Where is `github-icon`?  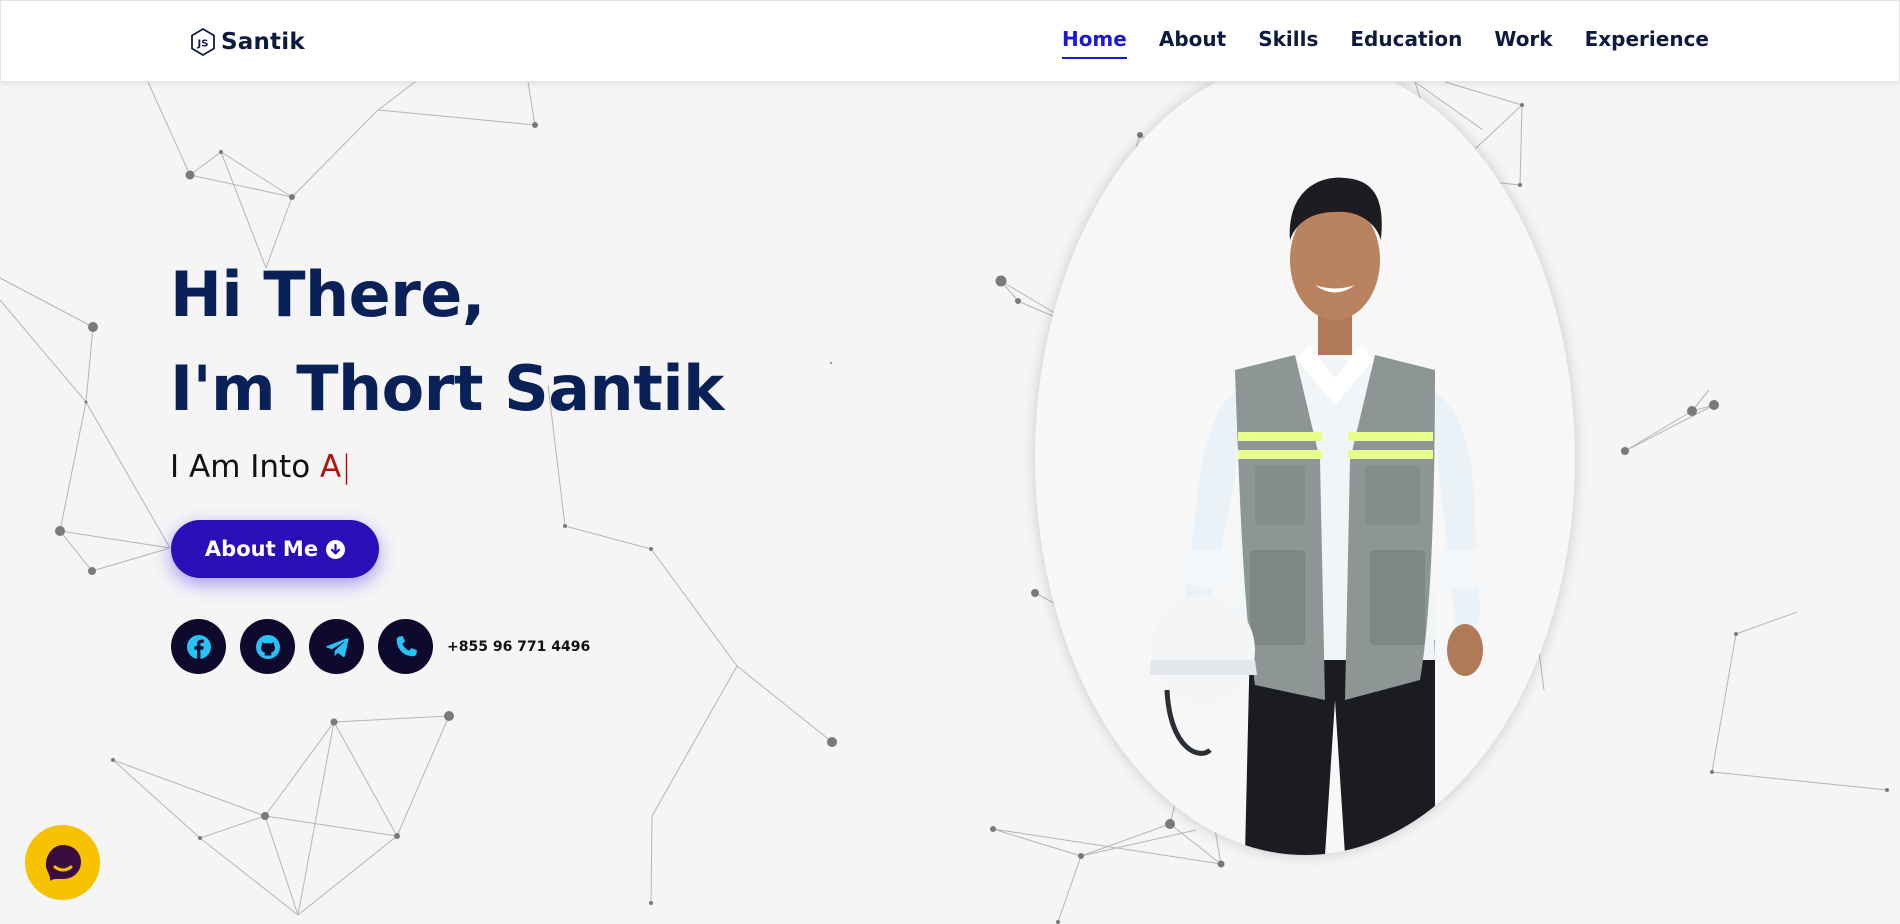 github-icon is located at coordinates (267, 646).